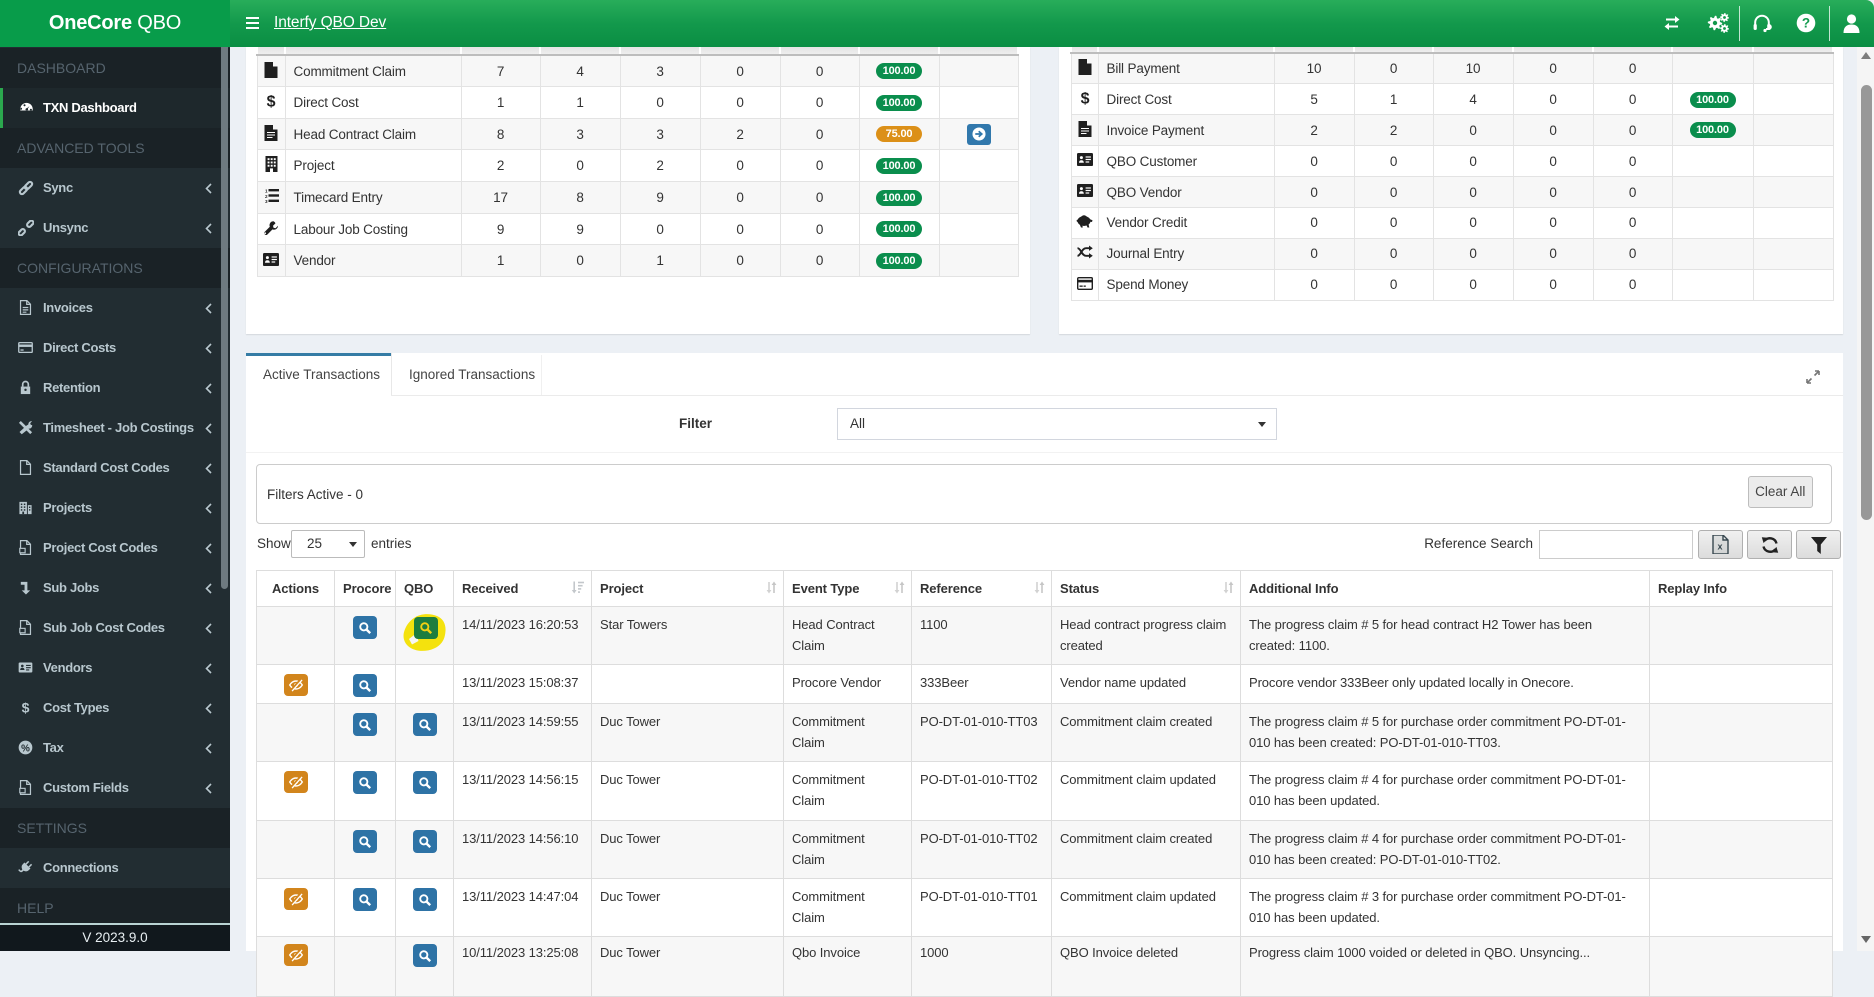 The width and height of the screenshot is (1874, 997). What do you see at coordinates (1719, 547) in the screenshot?
I see `svg-text: x` at bounding box center [1719, 547].